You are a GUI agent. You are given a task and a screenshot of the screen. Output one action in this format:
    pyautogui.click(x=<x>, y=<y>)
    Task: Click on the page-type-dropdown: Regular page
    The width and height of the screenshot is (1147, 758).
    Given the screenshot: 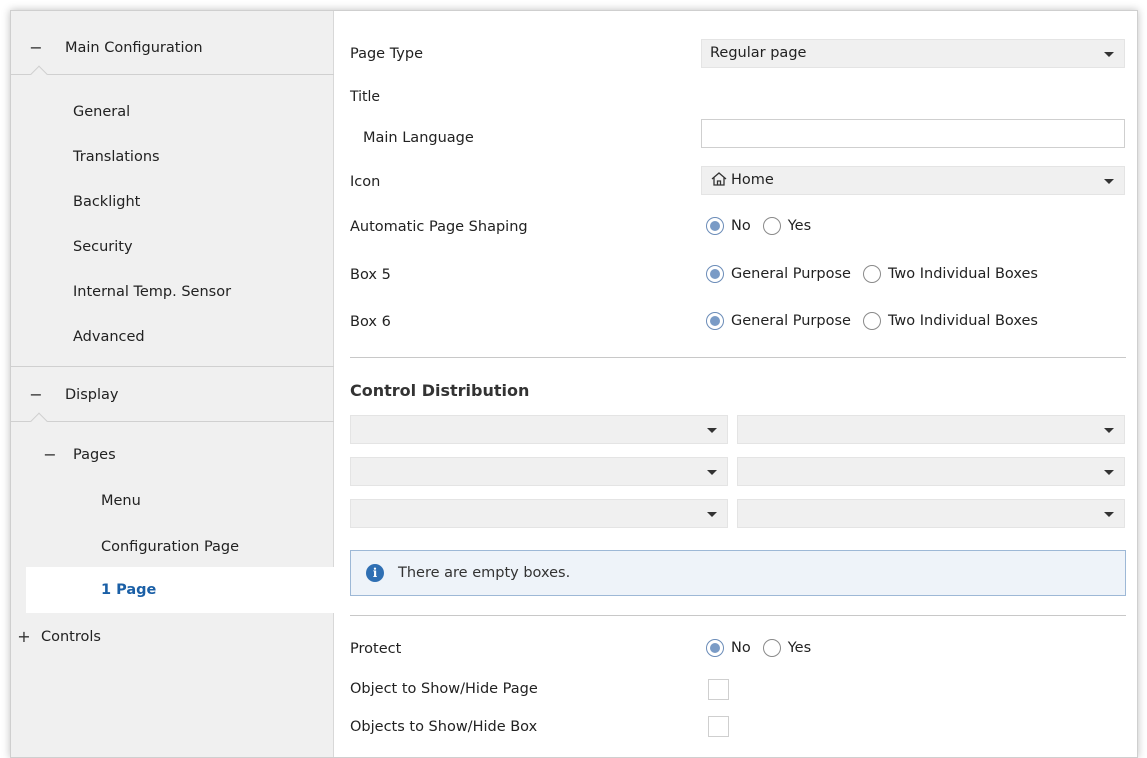 What is the action you would take?
    pyautogui.click(x=913, y=53)
    